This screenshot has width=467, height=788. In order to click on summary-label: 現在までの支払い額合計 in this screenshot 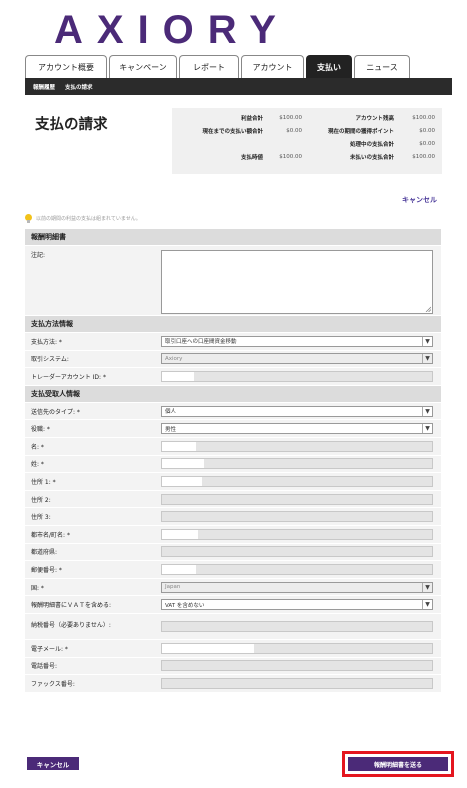, I will do `click(232, 131)`.